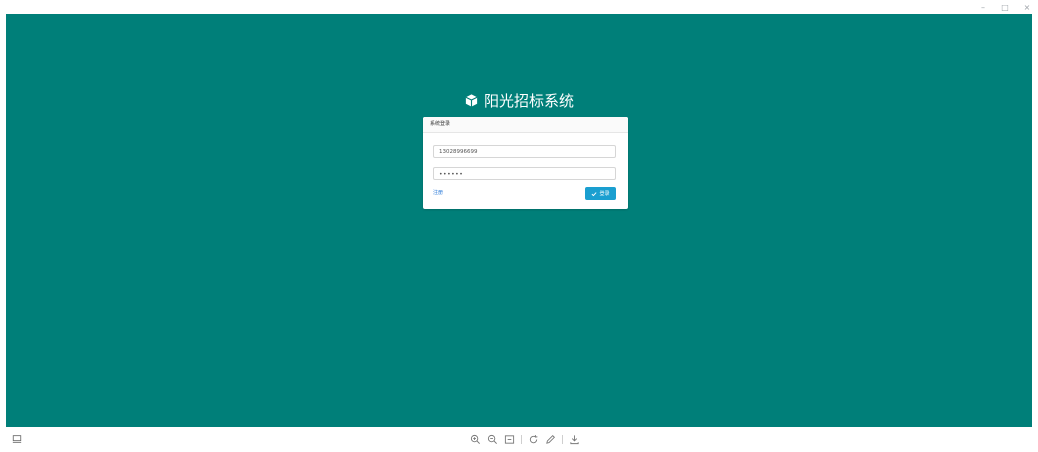 The height and width of the screenshot is (452, 1038). I want to click on username-input: 13028996699, so click(524, 151).